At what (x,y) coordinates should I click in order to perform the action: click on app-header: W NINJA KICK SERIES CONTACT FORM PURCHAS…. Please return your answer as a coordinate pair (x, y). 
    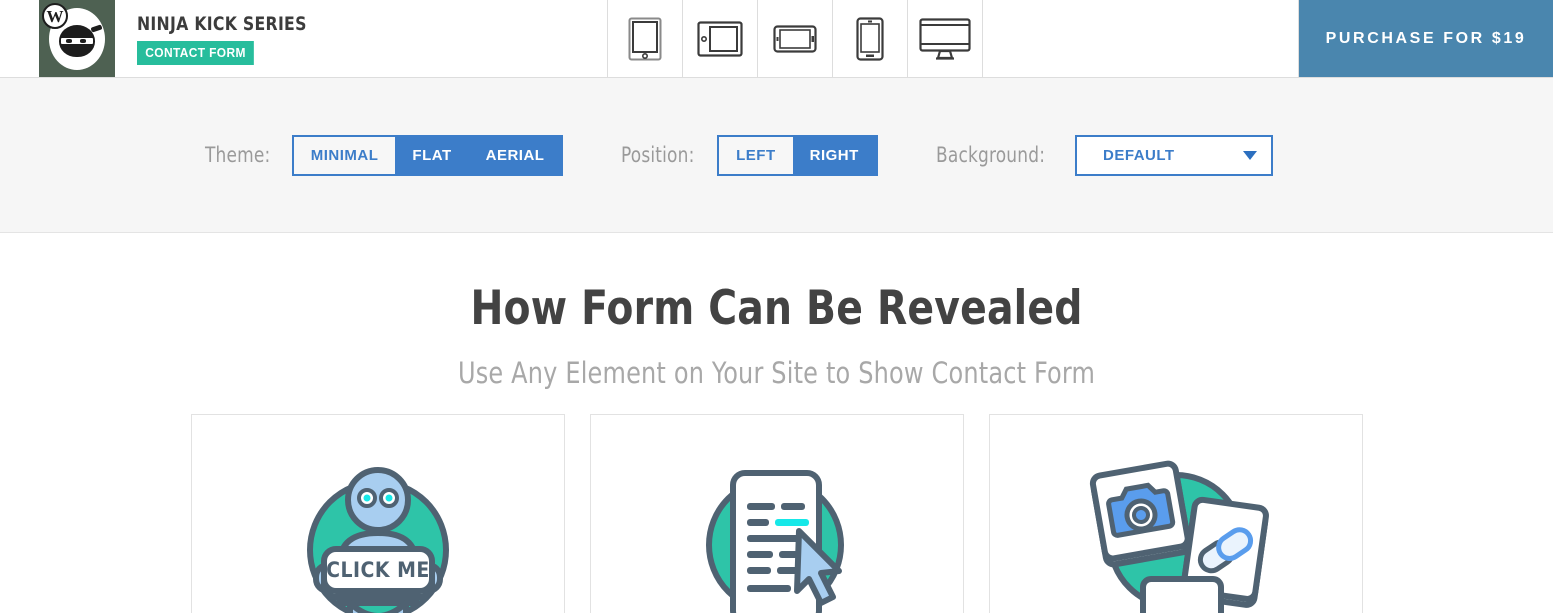
    Looking at the image, I should click on (776, 39).